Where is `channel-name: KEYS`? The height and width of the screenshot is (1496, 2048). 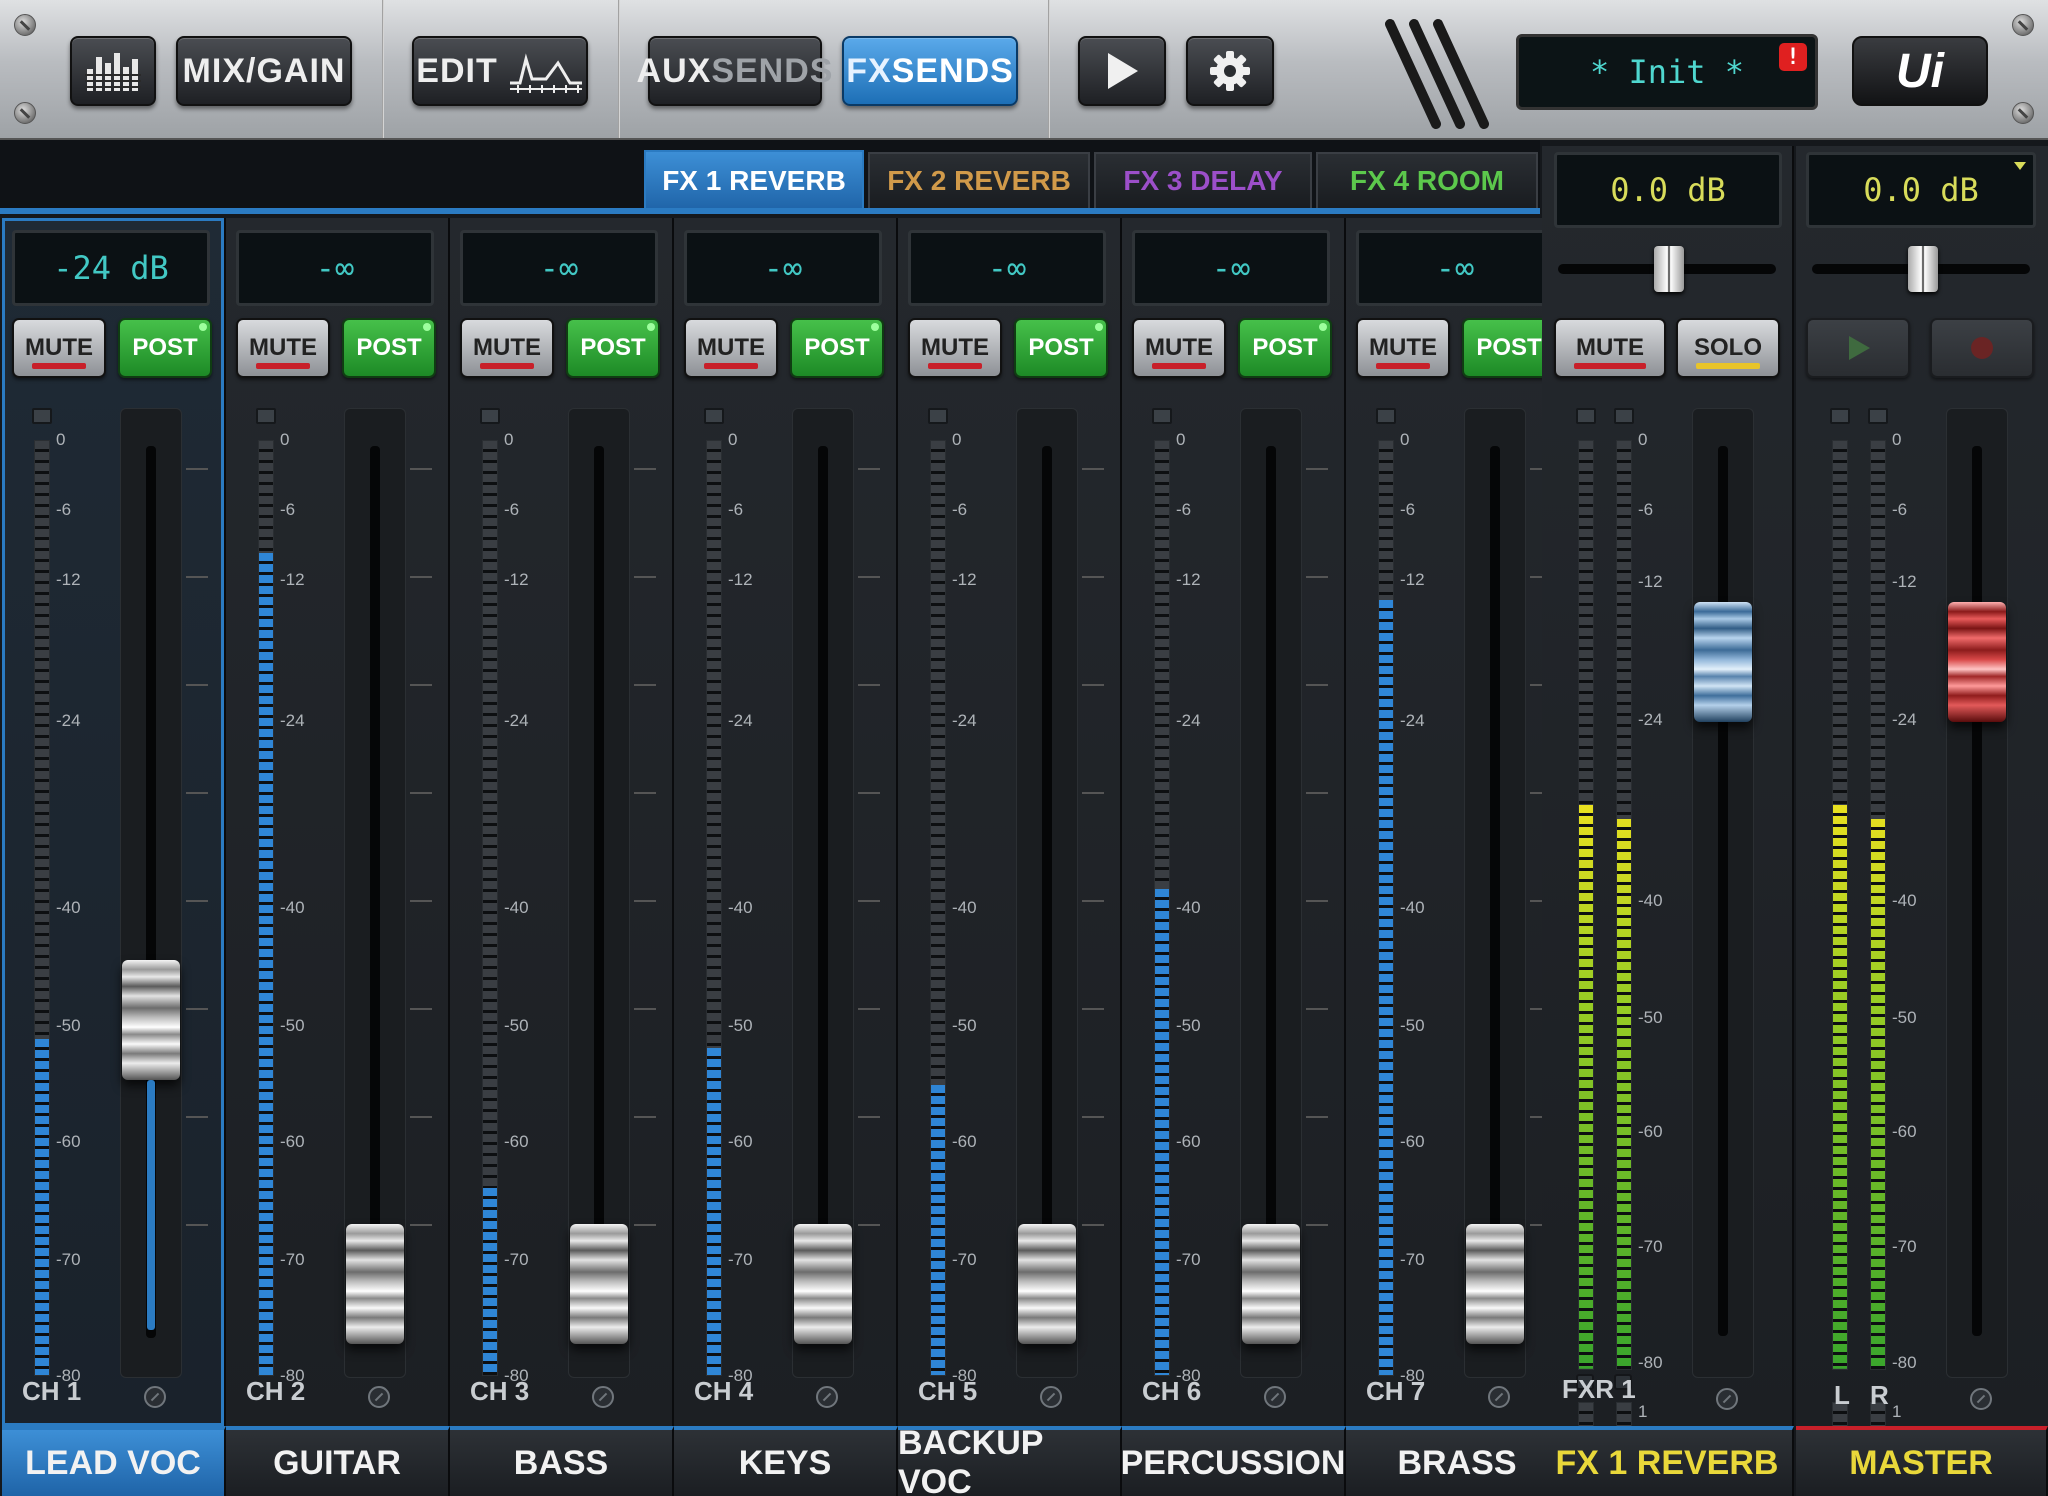
channel-name: KEYS is located at coordinates (786, 1461).